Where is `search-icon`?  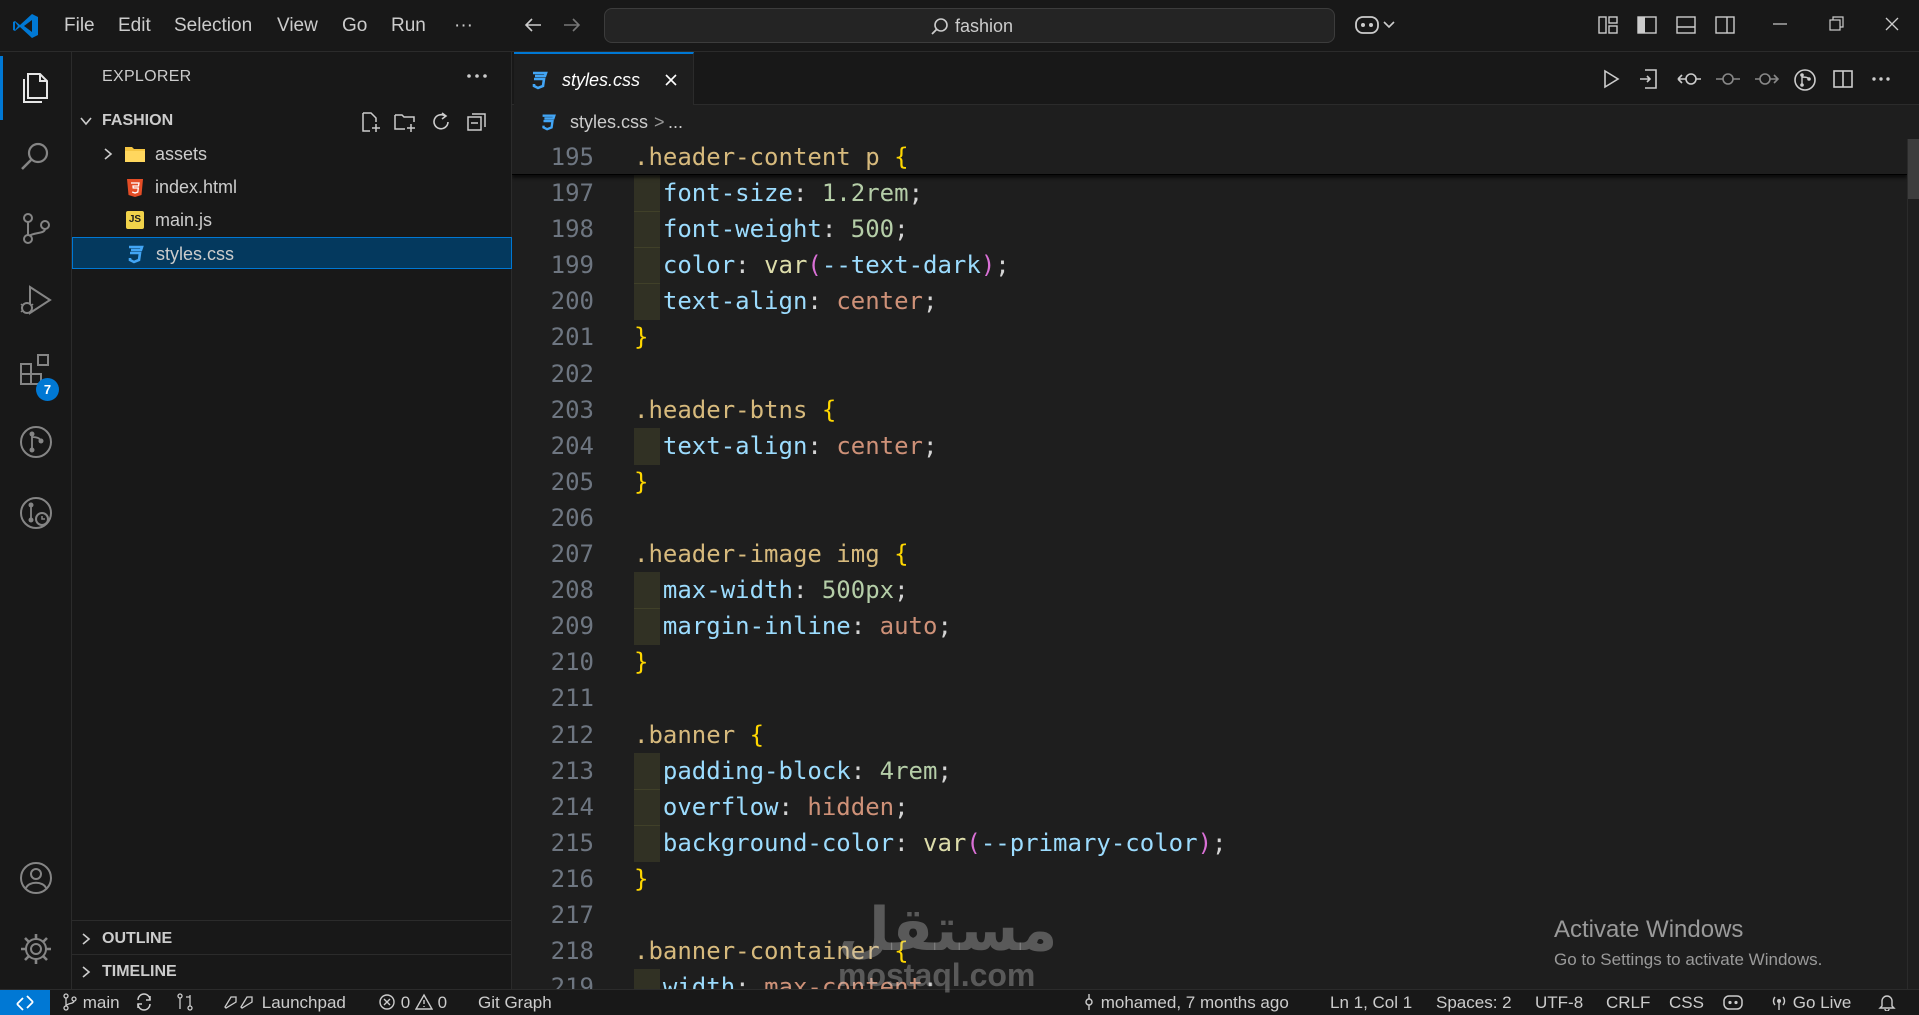
search-icon is located at coordinates (36, 157).